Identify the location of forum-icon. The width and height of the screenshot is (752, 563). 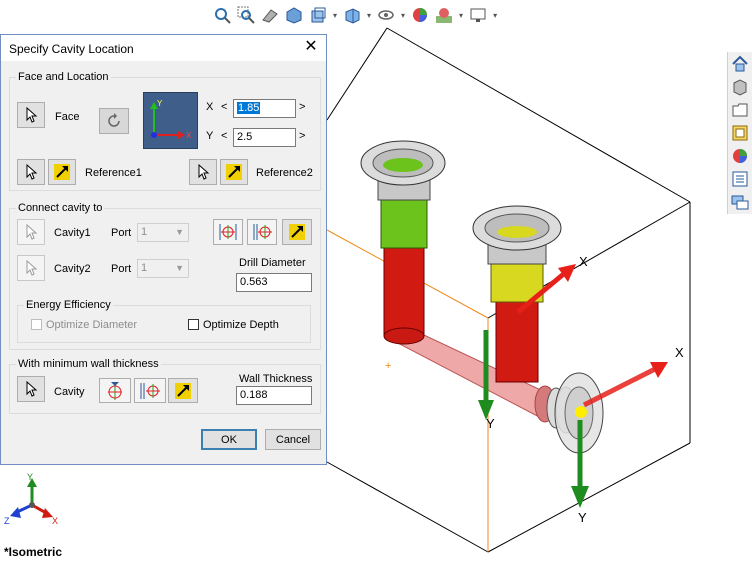
(740, 202).